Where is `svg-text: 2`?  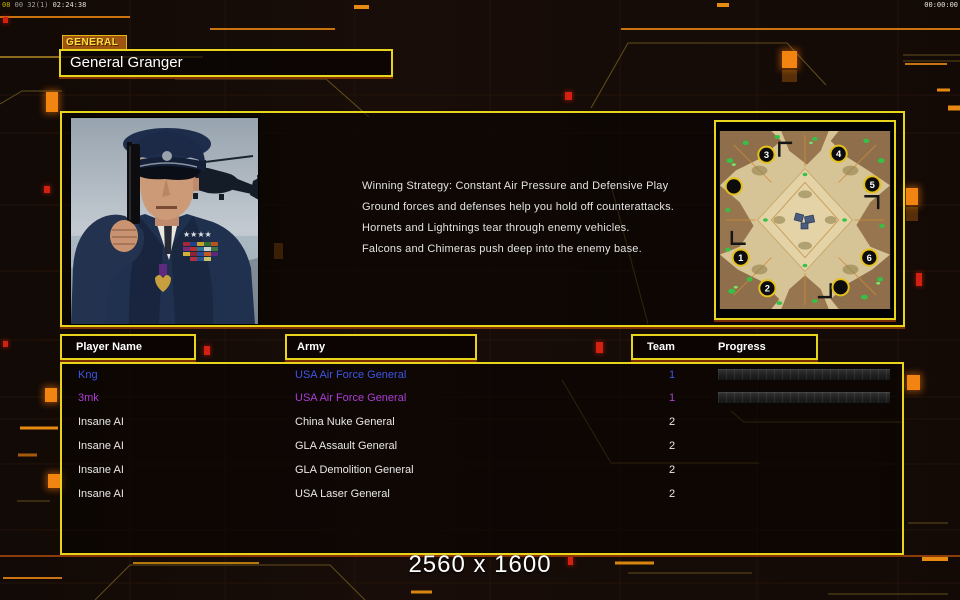
svg-text: 2 is located at coordinates (767, 288).